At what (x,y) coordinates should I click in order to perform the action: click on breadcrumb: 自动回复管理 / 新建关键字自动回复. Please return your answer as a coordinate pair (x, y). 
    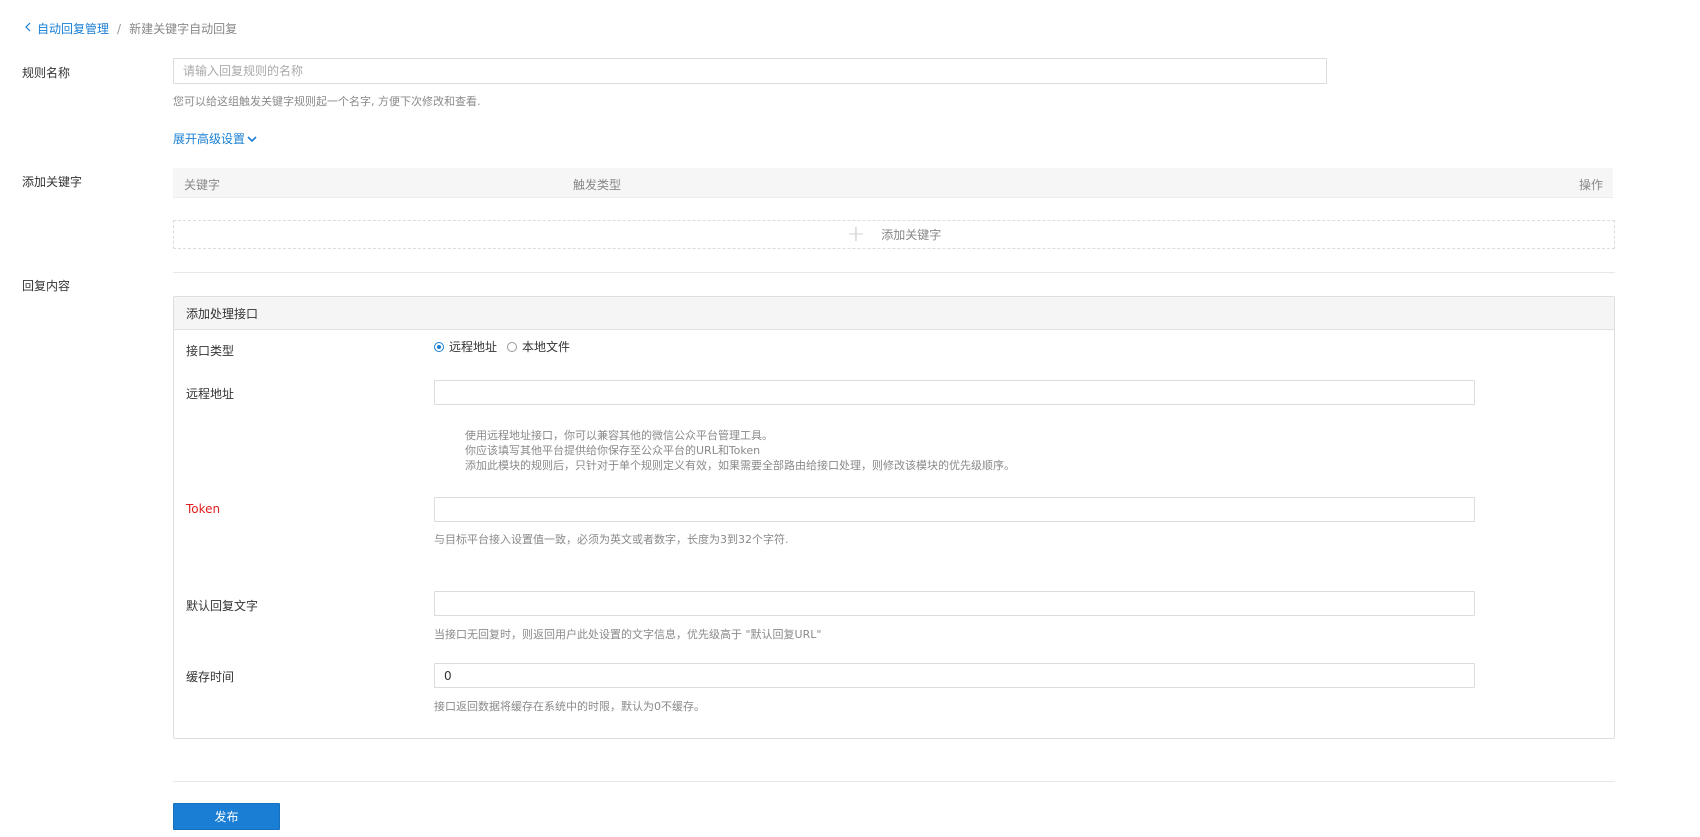
    Looking at the image, I should click on (130, 28).